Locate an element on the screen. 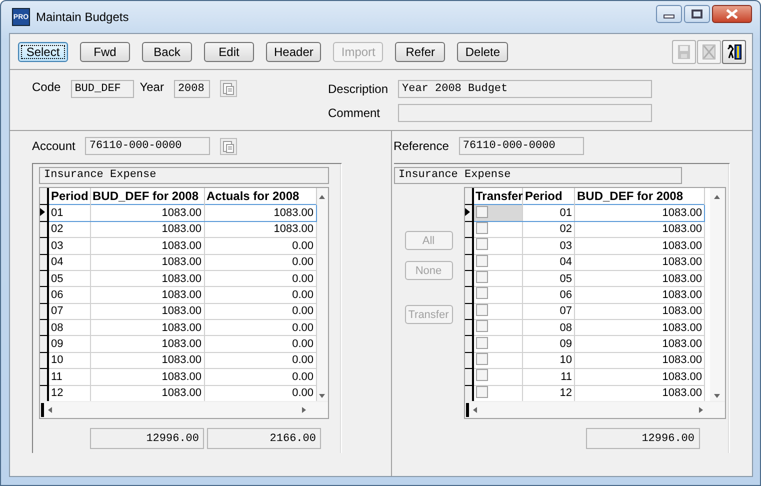 The image size is (761, 486). table-cell: 10 is located at coordinates (548, 360).